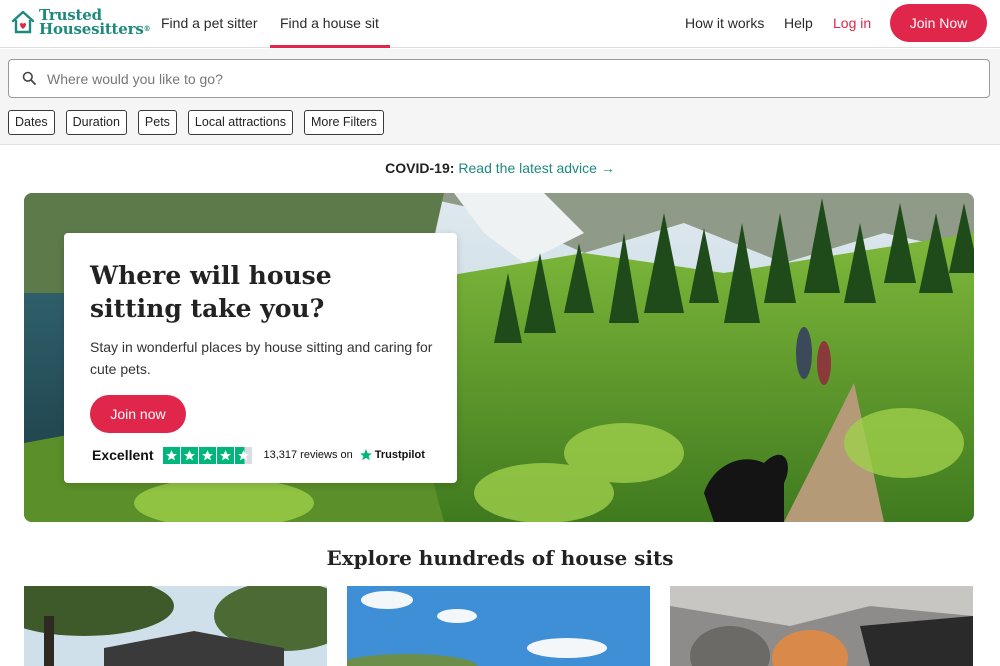 The width and height of the screenshot is (1000, 666). I want to click on covid-banner: COVID-19: Read the latest advice →, so click(500, 168).